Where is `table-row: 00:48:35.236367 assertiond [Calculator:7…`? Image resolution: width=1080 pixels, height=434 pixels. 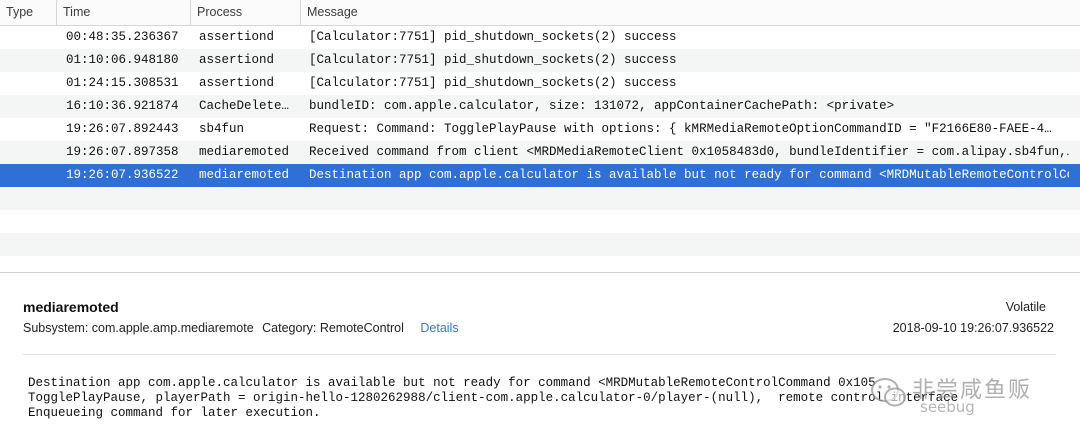 table-row: 00:48:35.236367 assertiond [Calculator:7… is located at coordinates (540, 37).